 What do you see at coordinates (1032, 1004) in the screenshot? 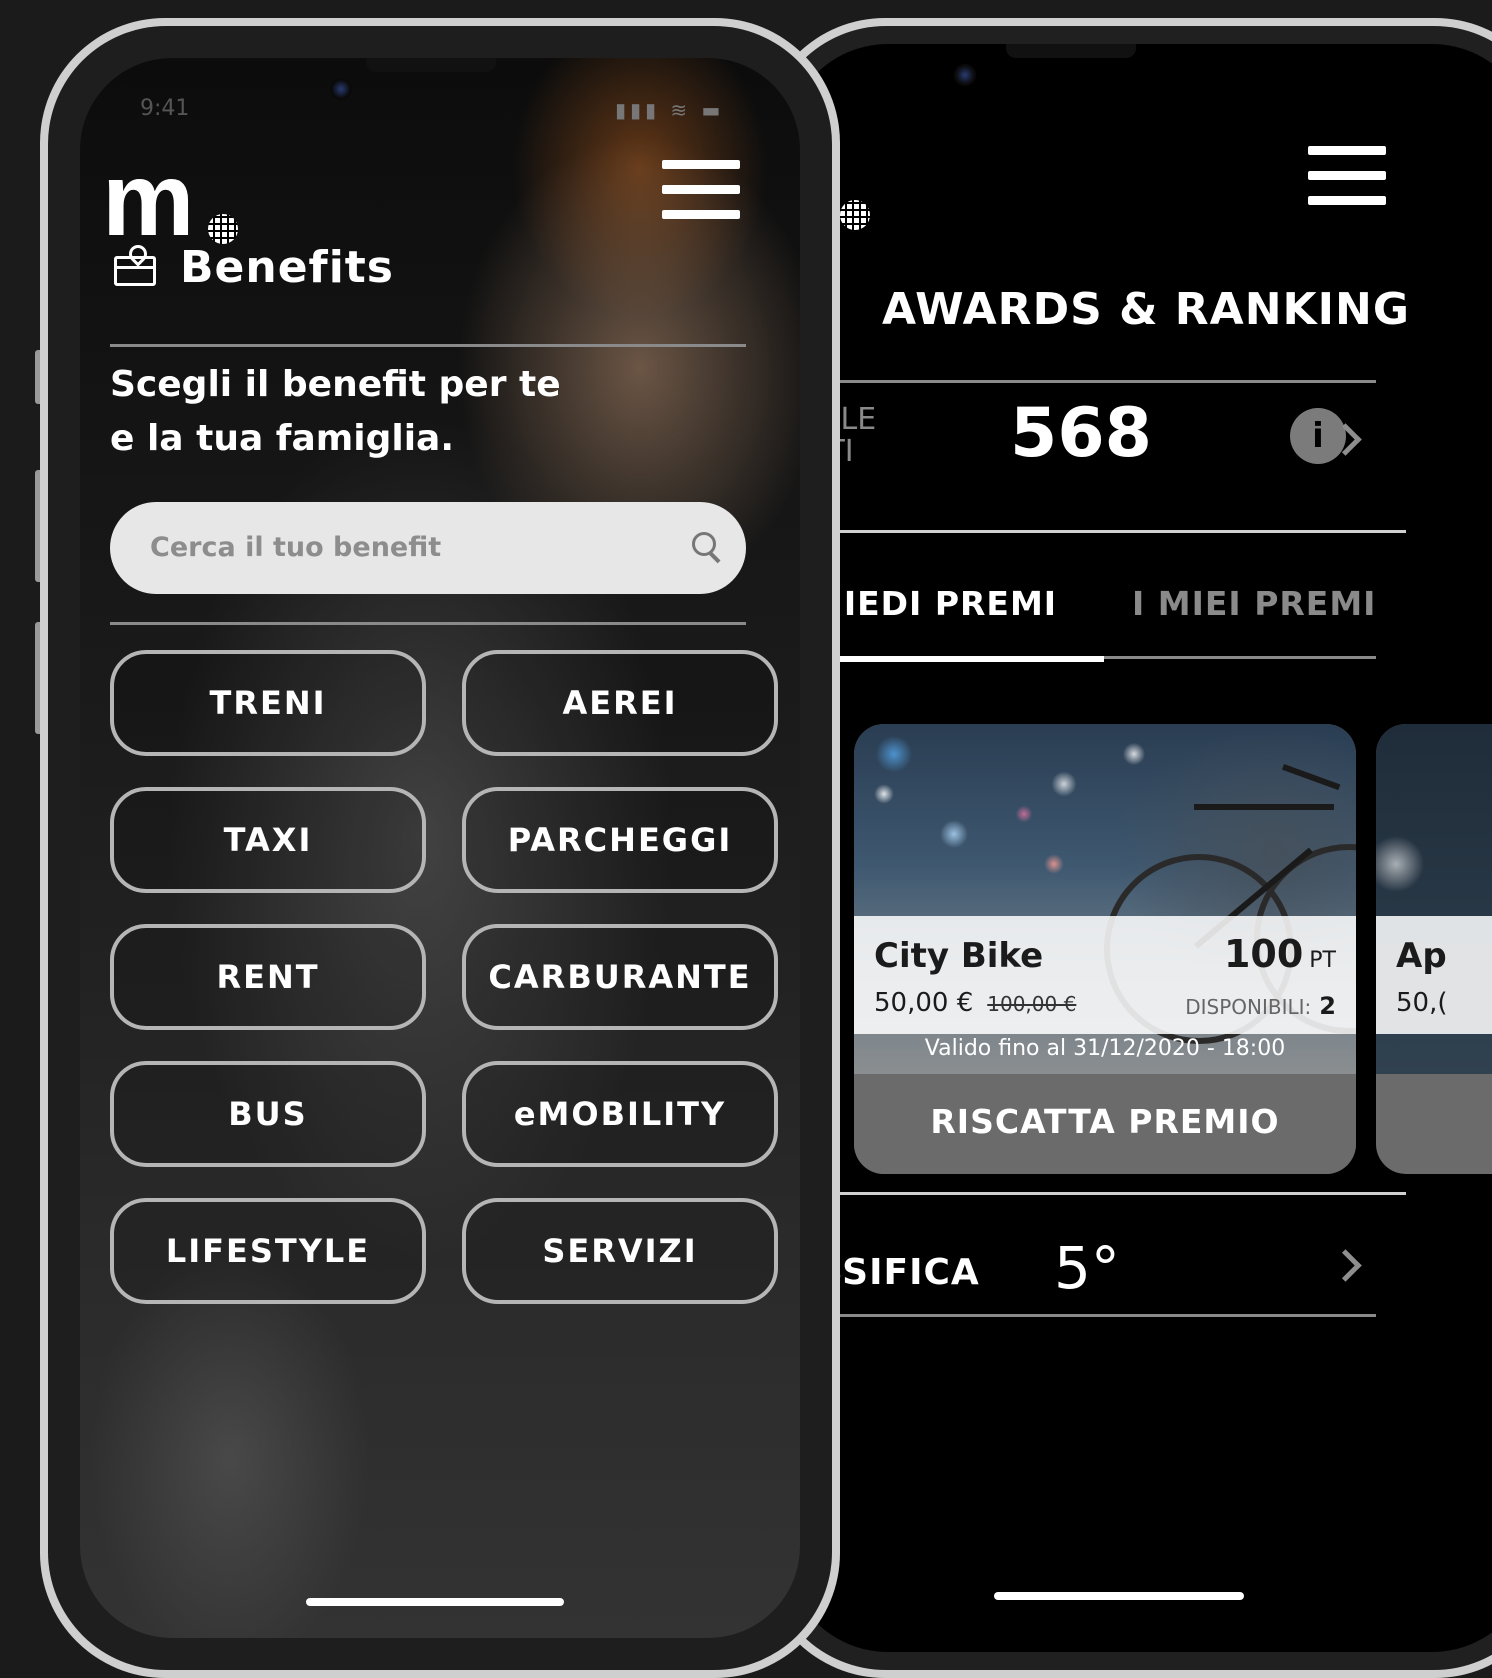
I see `reward-old-price: 100,00 €` at bounding box center [1032, 1004].